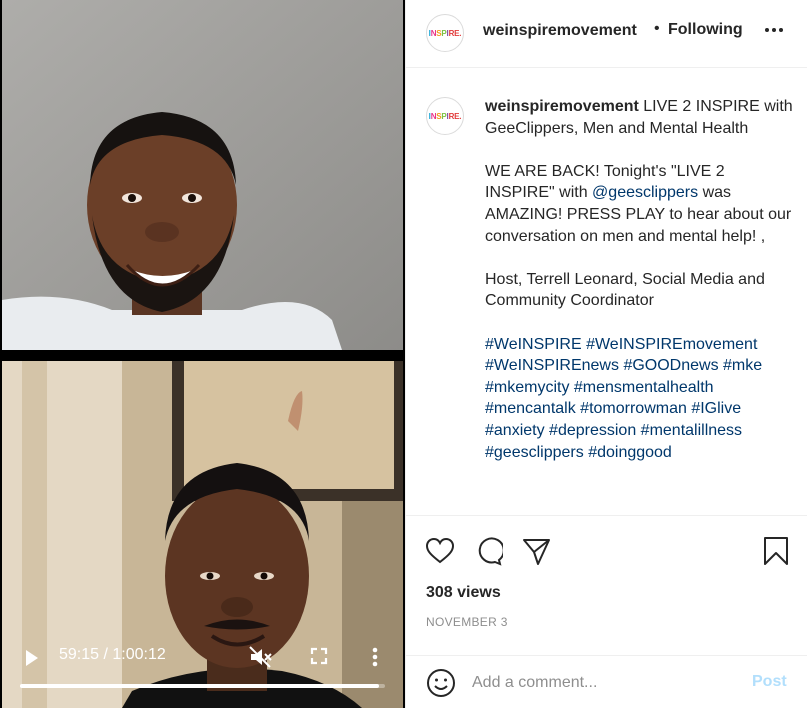  What do you see at coordinates (776, 551) in the screenshot?
I see `bookmark-icon` at bounding box center [776, 551].